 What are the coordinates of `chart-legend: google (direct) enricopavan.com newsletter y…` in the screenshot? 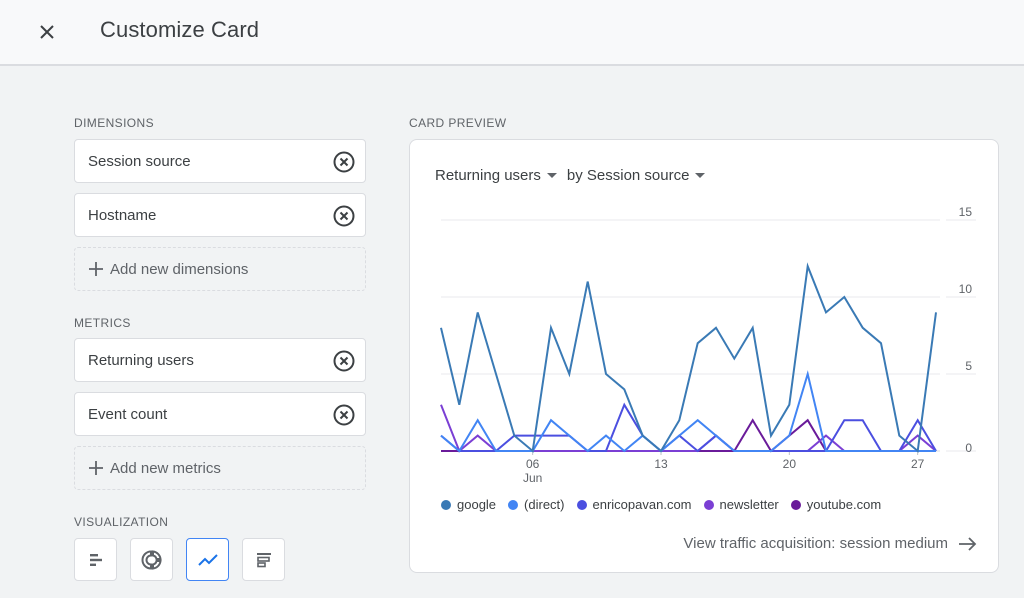 It's located at (667, 504).